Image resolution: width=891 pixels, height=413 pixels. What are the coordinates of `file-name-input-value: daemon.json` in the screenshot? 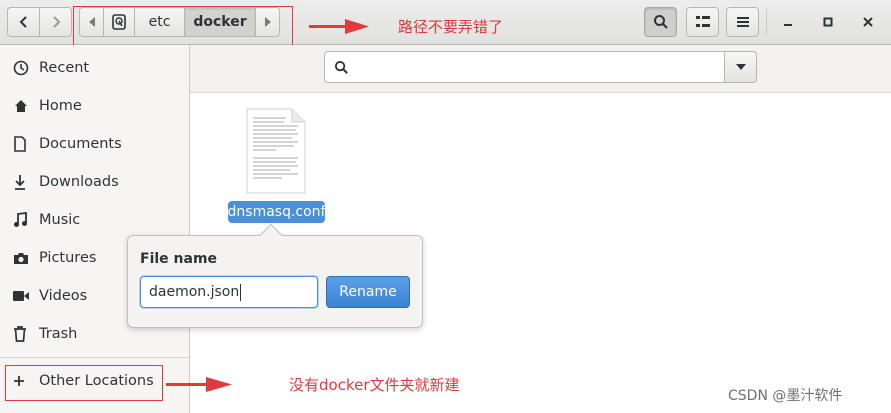 It's located at (194, 292).